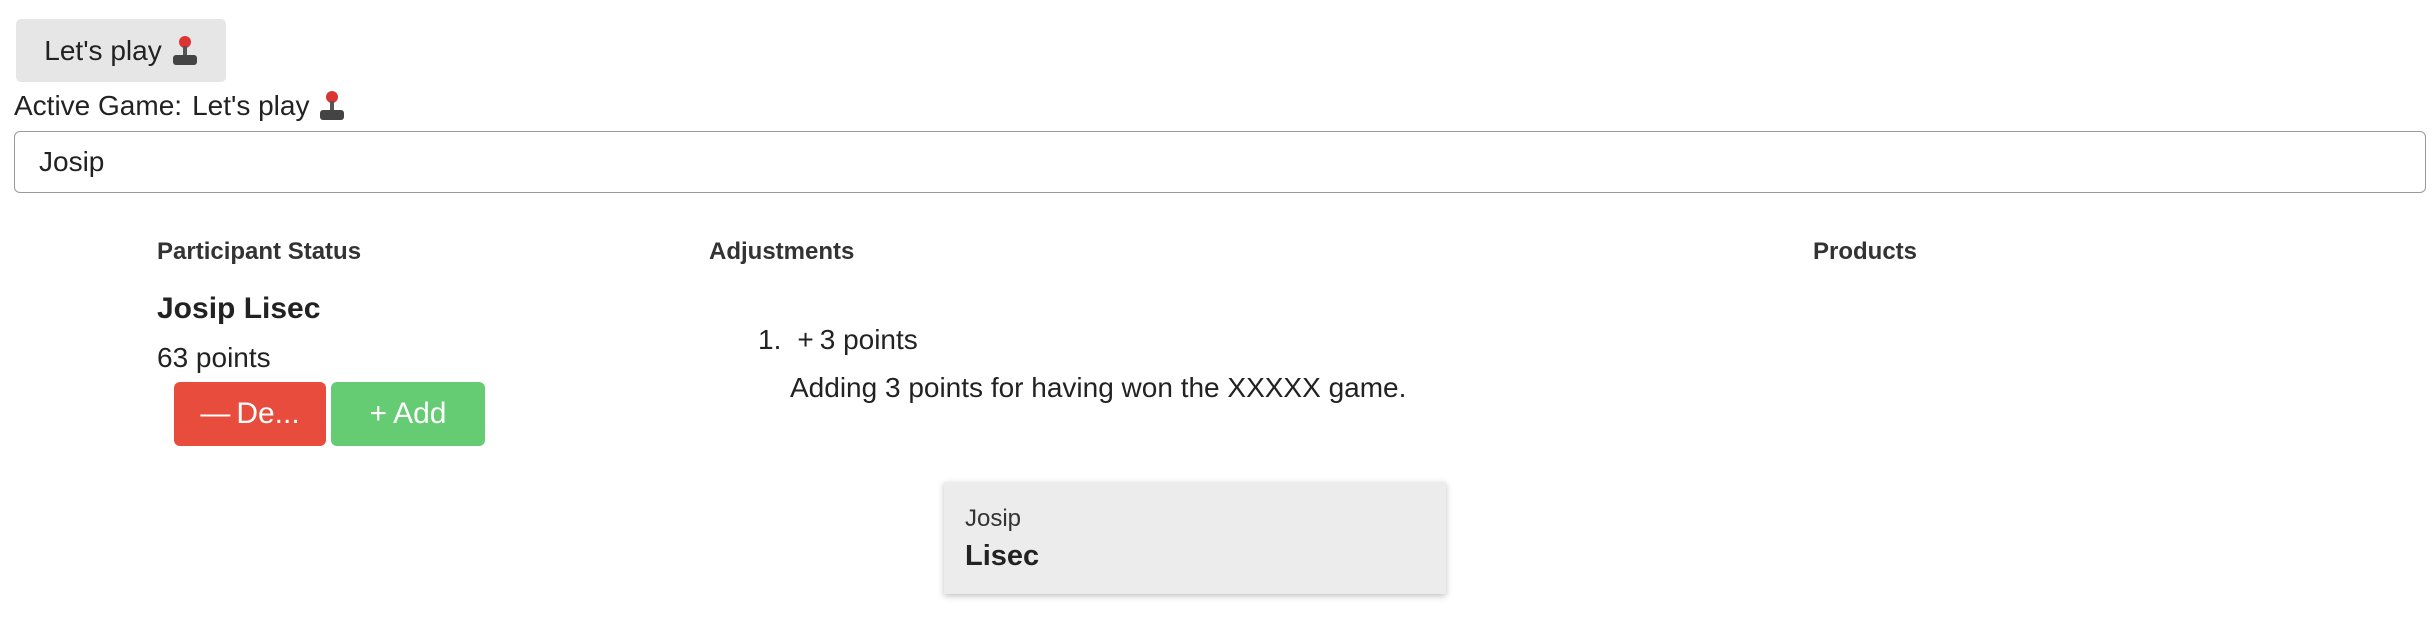  I want to click on add-button: + Add, so click(408, 414).